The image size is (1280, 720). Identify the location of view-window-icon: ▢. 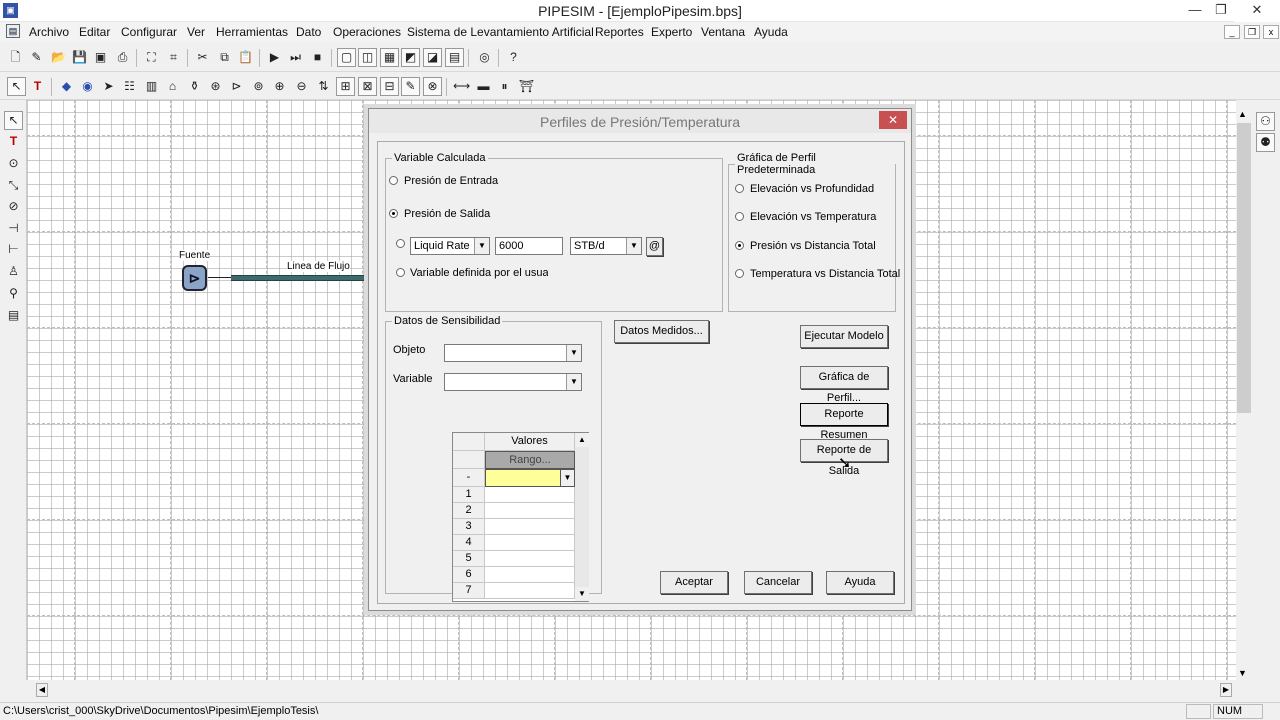
(346, 57).